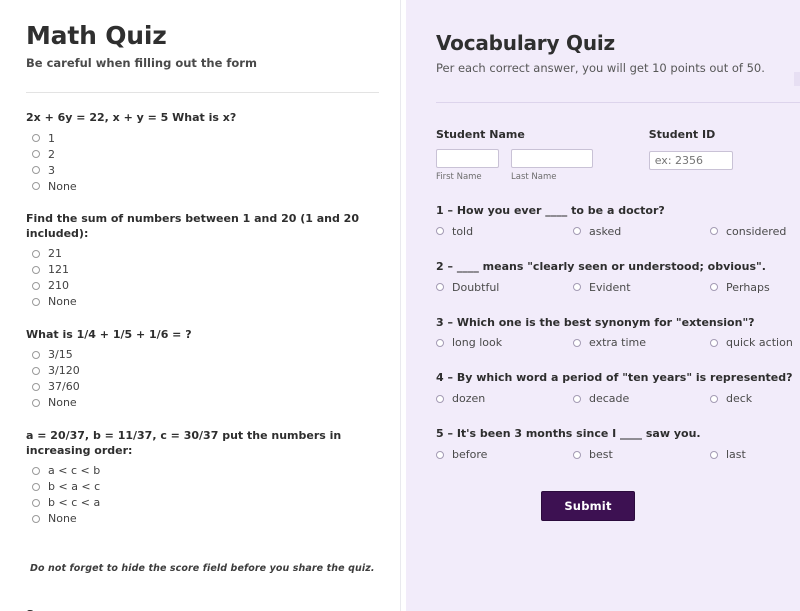  Describe the element at coordinates (504, 287) in the screenshot. I see `vocab-q2-option-1: Doubtful` at that location.